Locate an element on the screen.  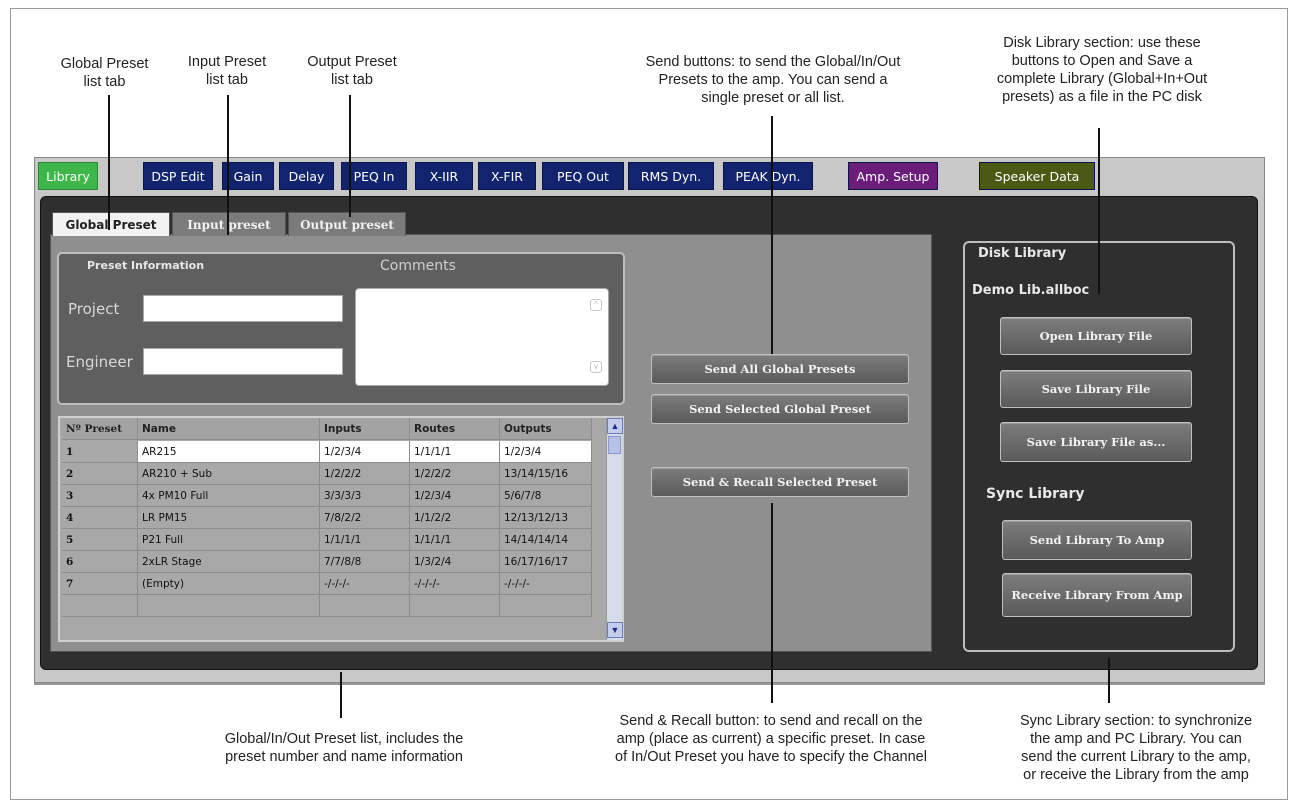
tab-x-iir: X-IIR is located at coordinates (444, 176).